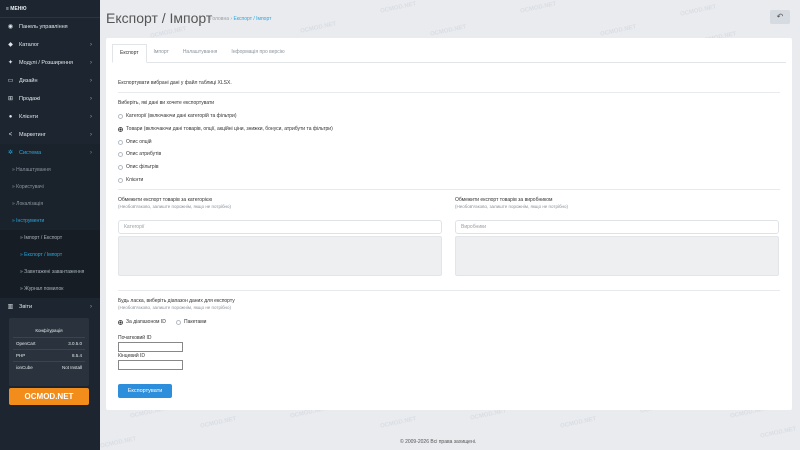  What do you see at coordinates (50, 204) in the screenshot?
I see `submenu-item: » Локалізація` at bounding box center [50, 204].